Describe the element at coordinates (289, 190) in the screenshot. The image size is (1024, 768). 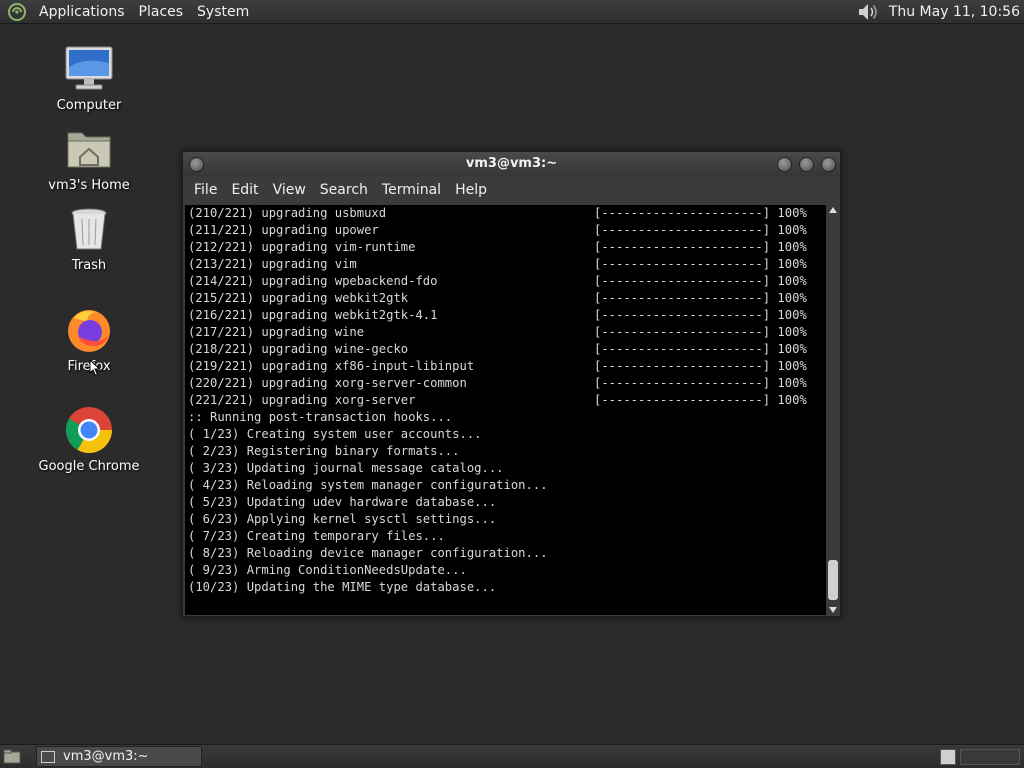
I see `menu-view: View` at that location.